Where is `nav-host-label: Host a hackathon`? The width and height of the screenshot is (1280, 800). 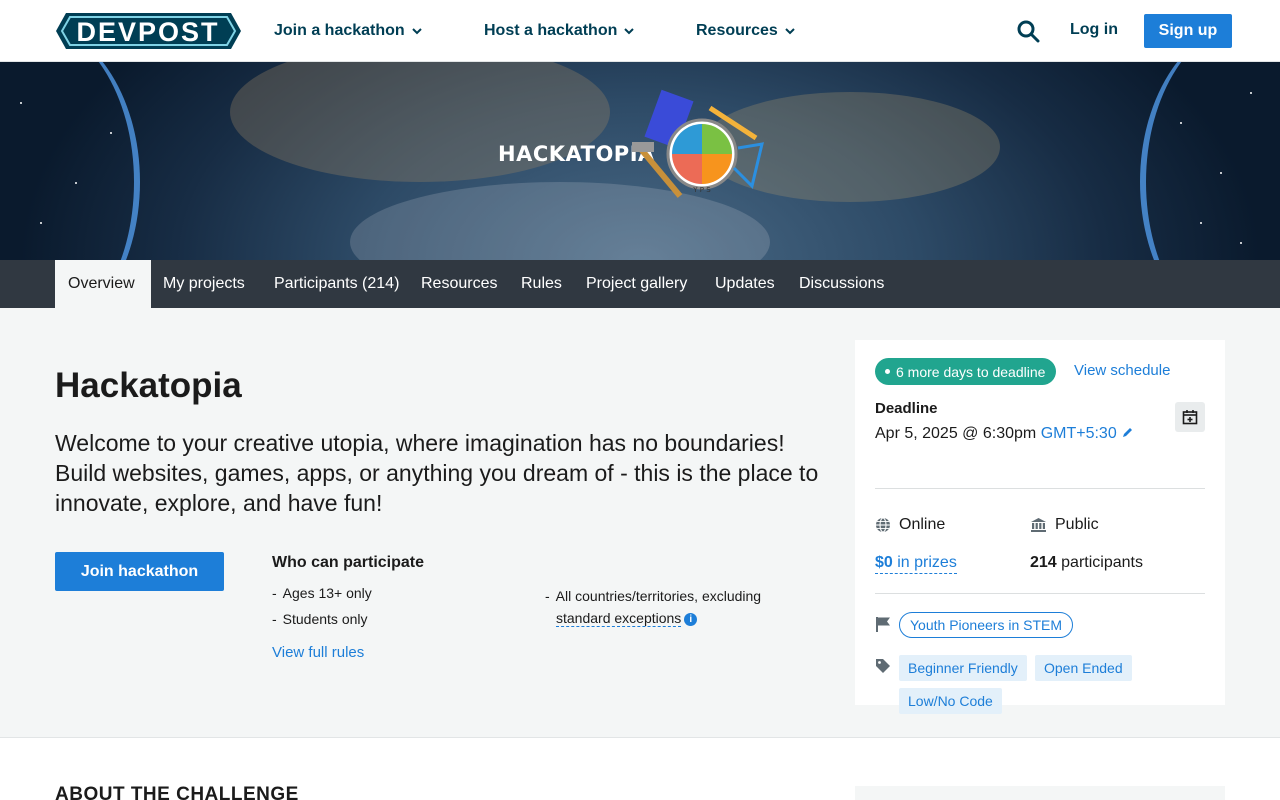 nav-host-label: Host a hackathon is located at coordinates (551, 30).